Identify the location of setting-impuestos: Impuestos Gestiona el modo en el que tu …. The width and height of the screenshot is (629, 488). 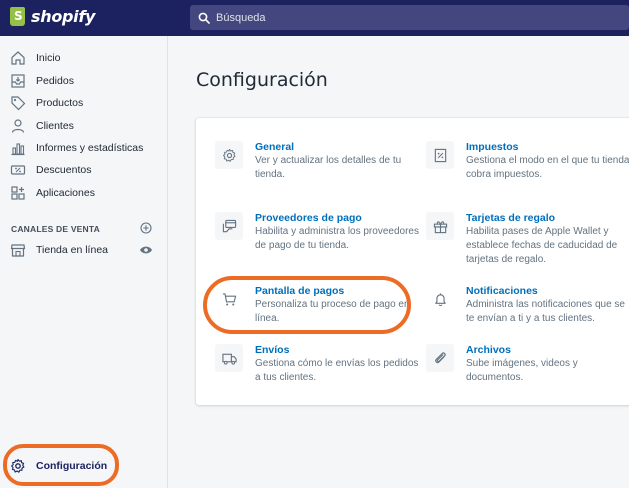
(527, 161).